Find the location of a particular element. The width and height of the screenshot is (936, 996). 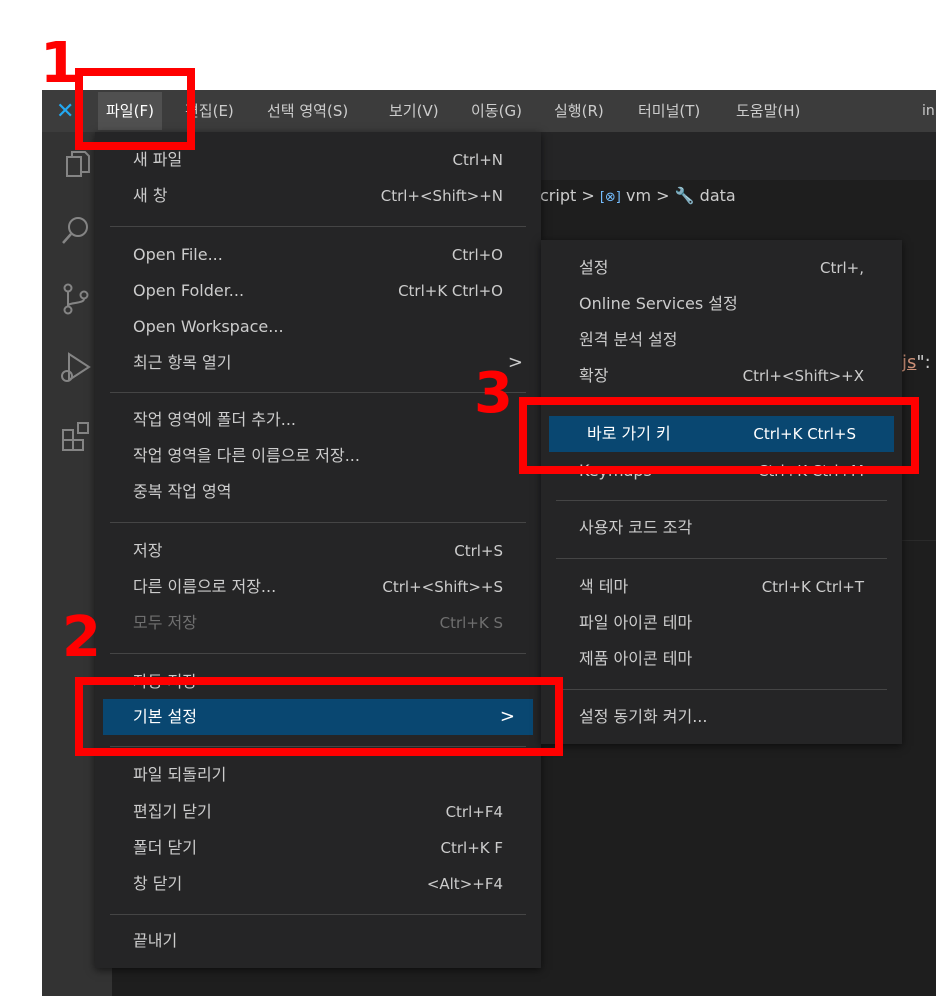

menu-item-open-file: Open File... Ctrl+O is located at coordinates (318, 255).